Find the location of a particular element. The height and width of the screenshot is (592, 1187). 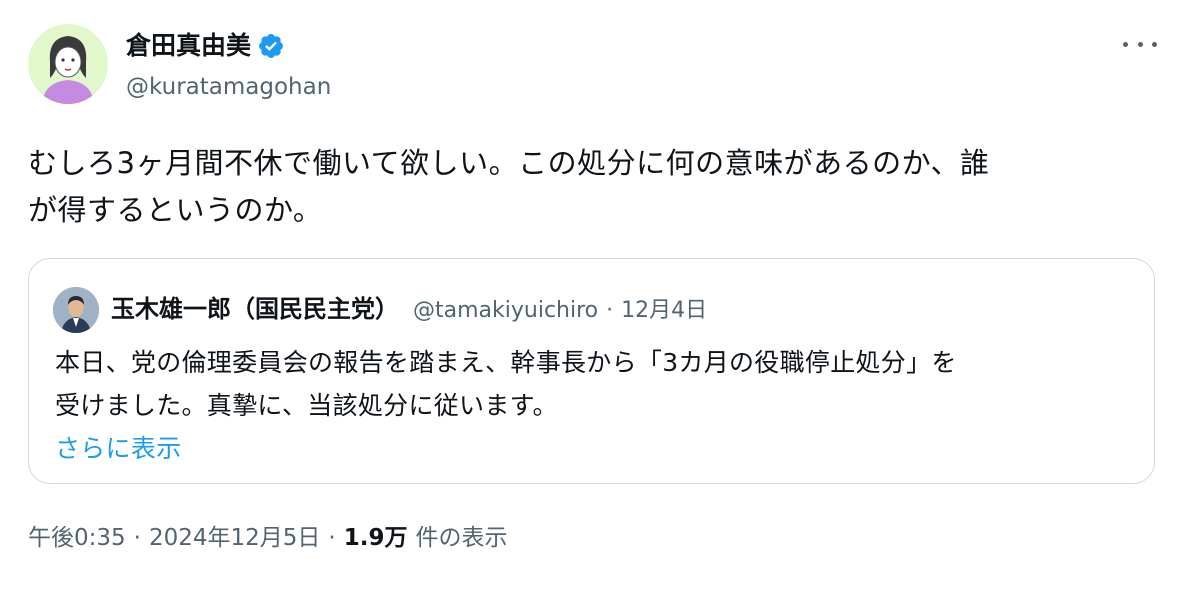

more-horizontal-icon is located at coordinates (1140, 44).